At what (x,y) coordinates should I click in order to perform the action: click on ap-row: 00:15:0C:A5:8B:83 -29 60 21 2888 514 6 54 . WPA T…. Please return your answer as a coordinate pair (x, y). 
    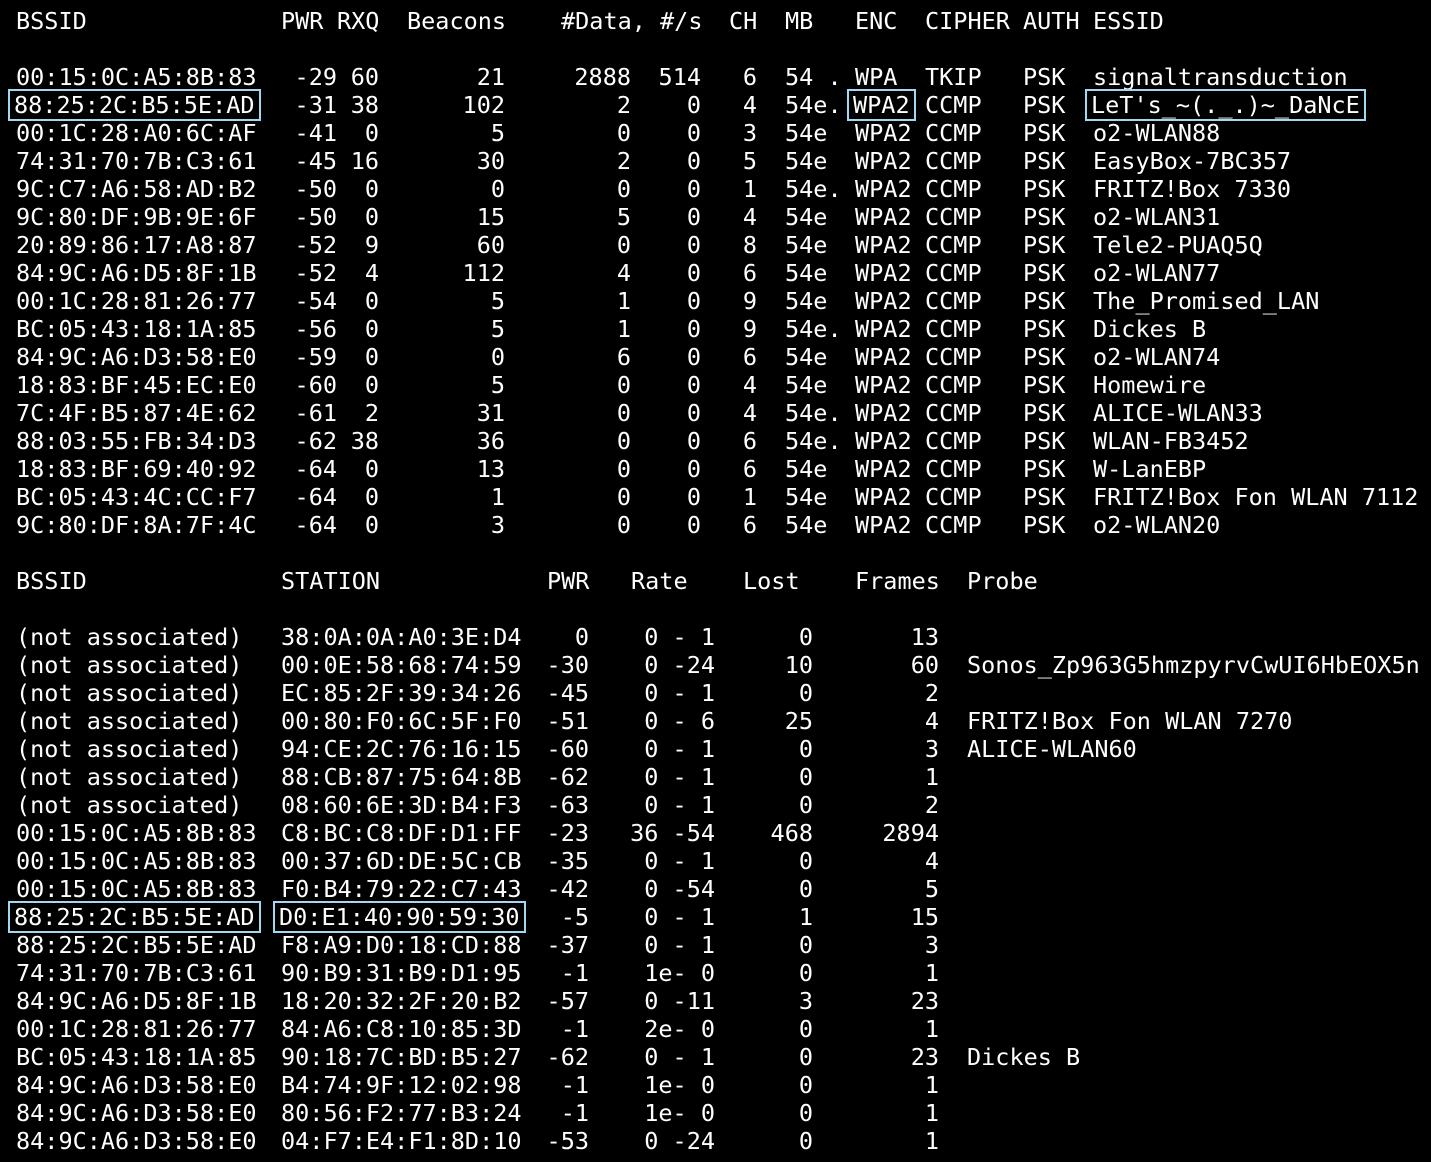
    Looking at the image, I should click on (715, 77).